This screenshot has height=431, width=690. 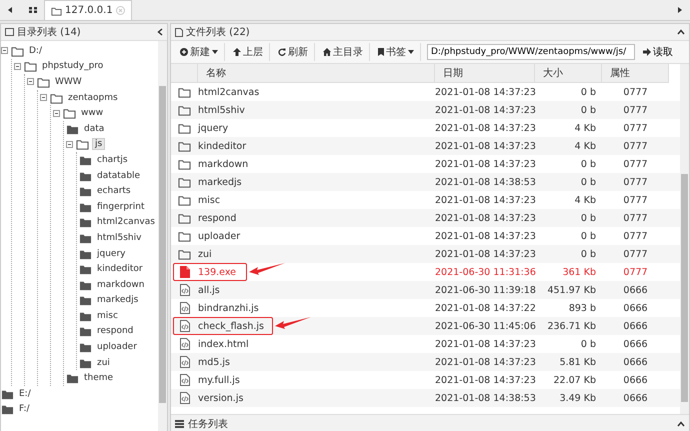 What do you see at coordinates (73, 66) in the screenshot?
I see `tree-item: phpstudy_pro` at bounding box center [73, 66].